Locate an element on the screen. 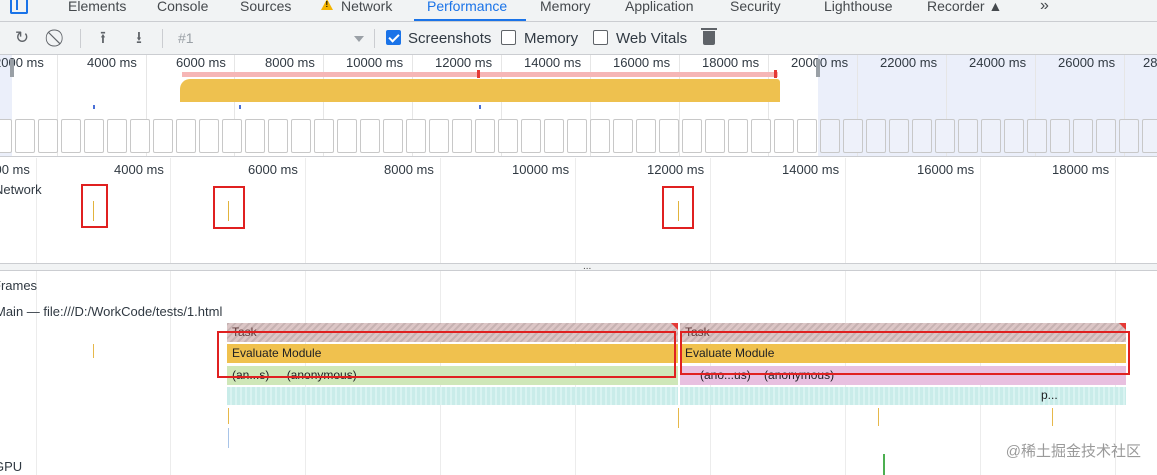  tab-performance: Performance is located at coordinates (467, 9).